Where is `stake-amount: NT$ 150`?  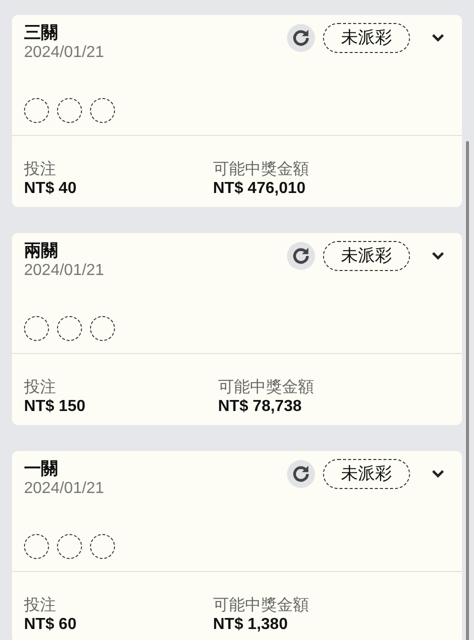
stake-amount: NT$ 150 is located at coordinates (55, 406).